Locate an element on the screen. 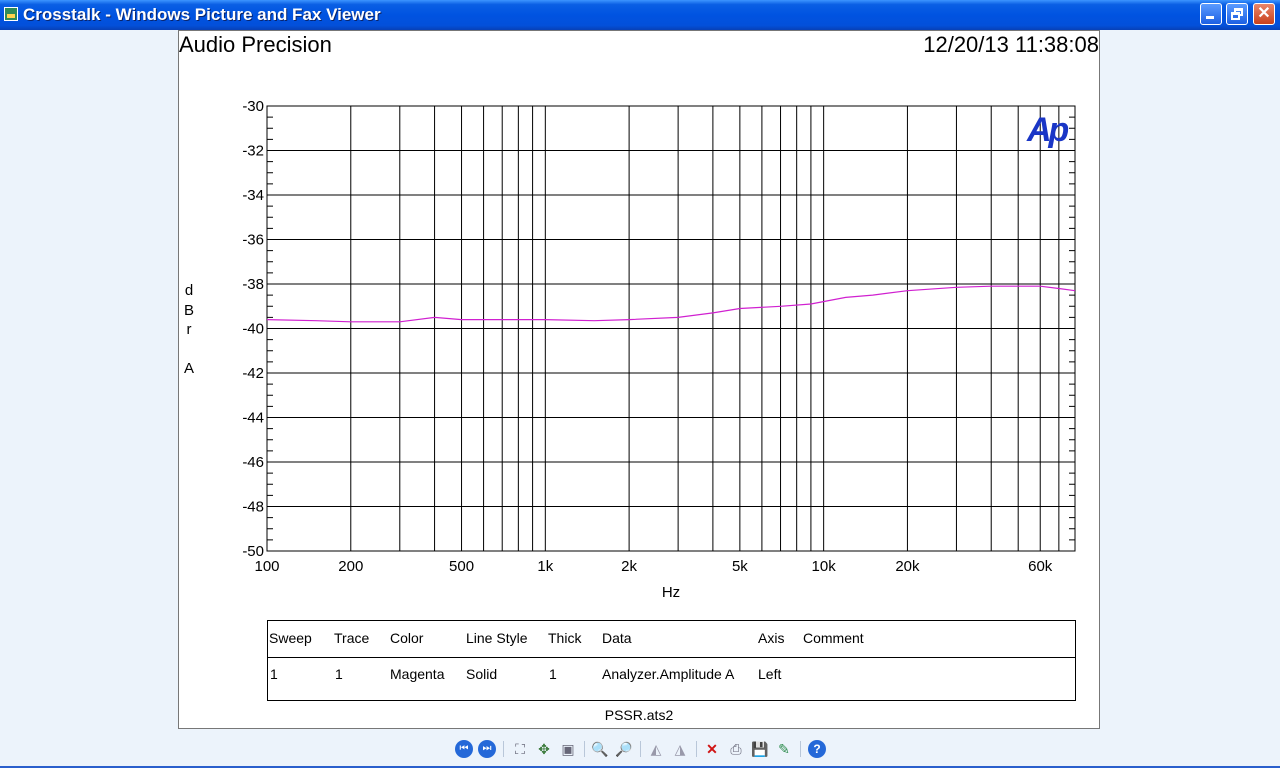  next-image-button: ⏭ is located at coordinates (487, 749).